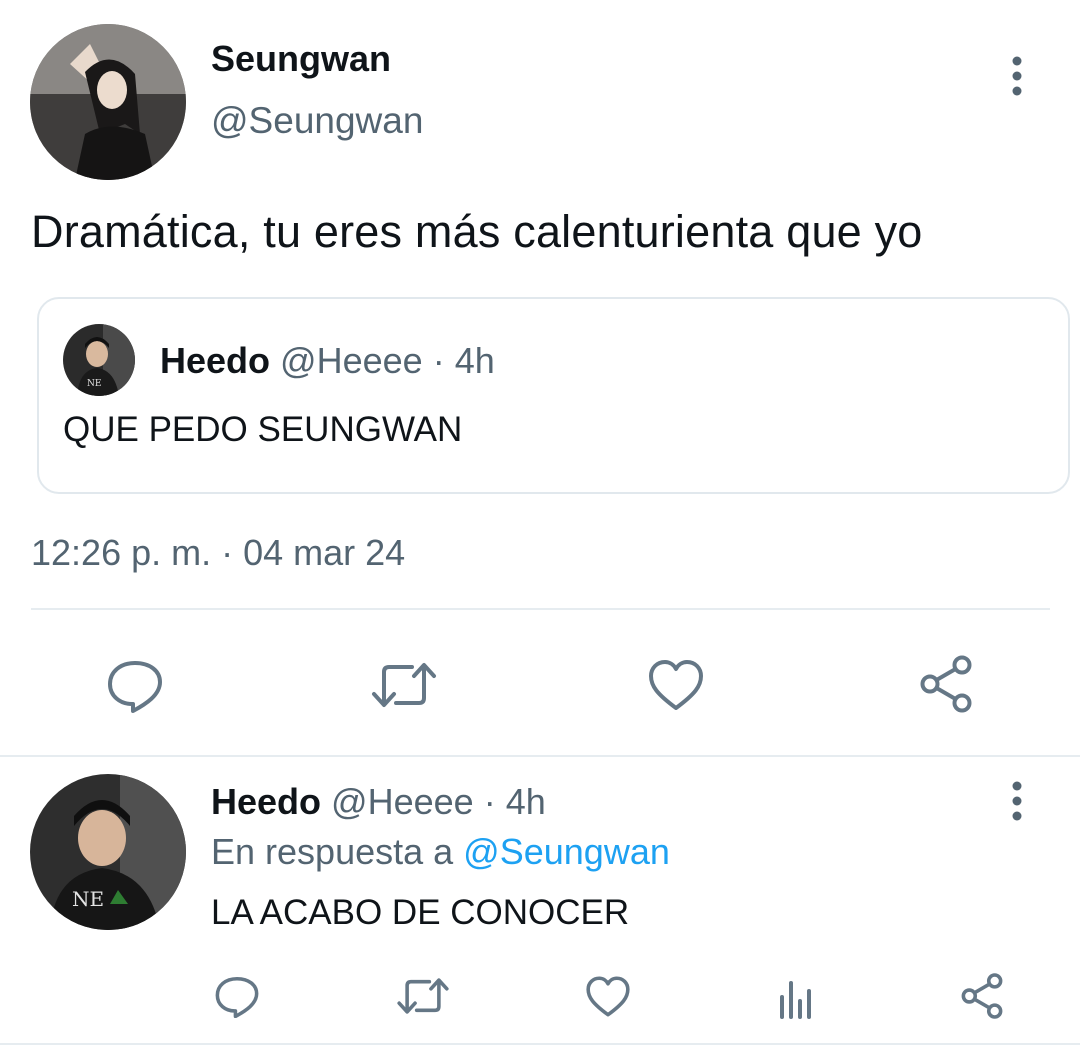 The image size is (1080, 1047). Describe the element at coordinates (420, 912) in the screenshot. I see `reply-text: LA ACABO DE CONOCER` at that location.